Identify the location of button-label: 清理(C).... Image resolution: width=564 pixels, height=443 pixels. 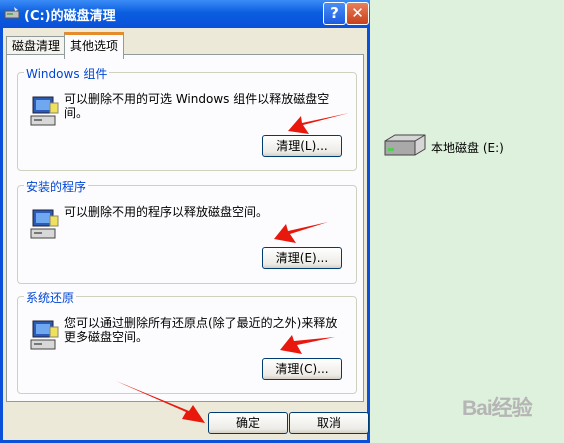
(302, 369).